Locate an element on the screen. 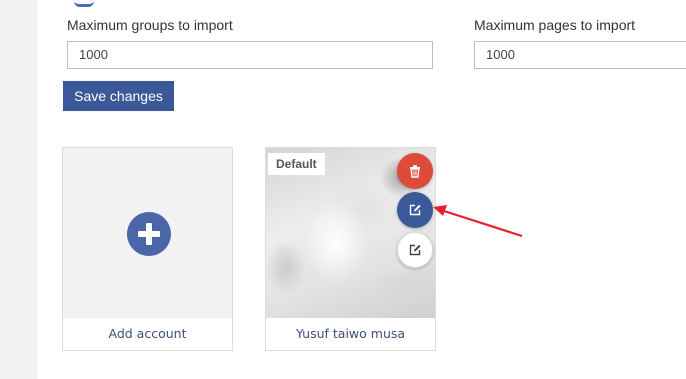 Image resolution: width=686 pixels, height=379 pixels. add-account-area is located at coordinates (147, 233).